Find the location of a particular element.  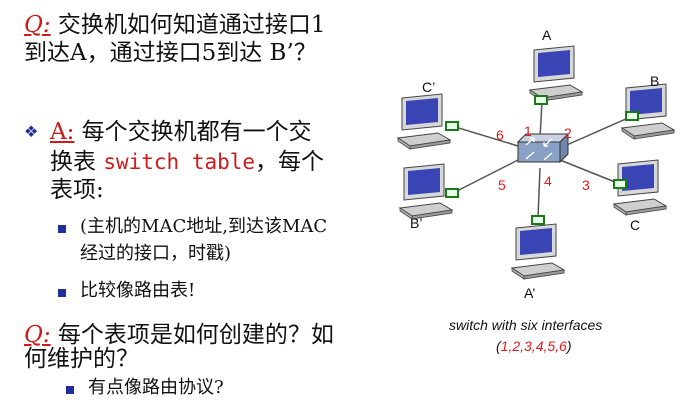

host-c-prime-label: C’ is located at coordinates (428, 87).